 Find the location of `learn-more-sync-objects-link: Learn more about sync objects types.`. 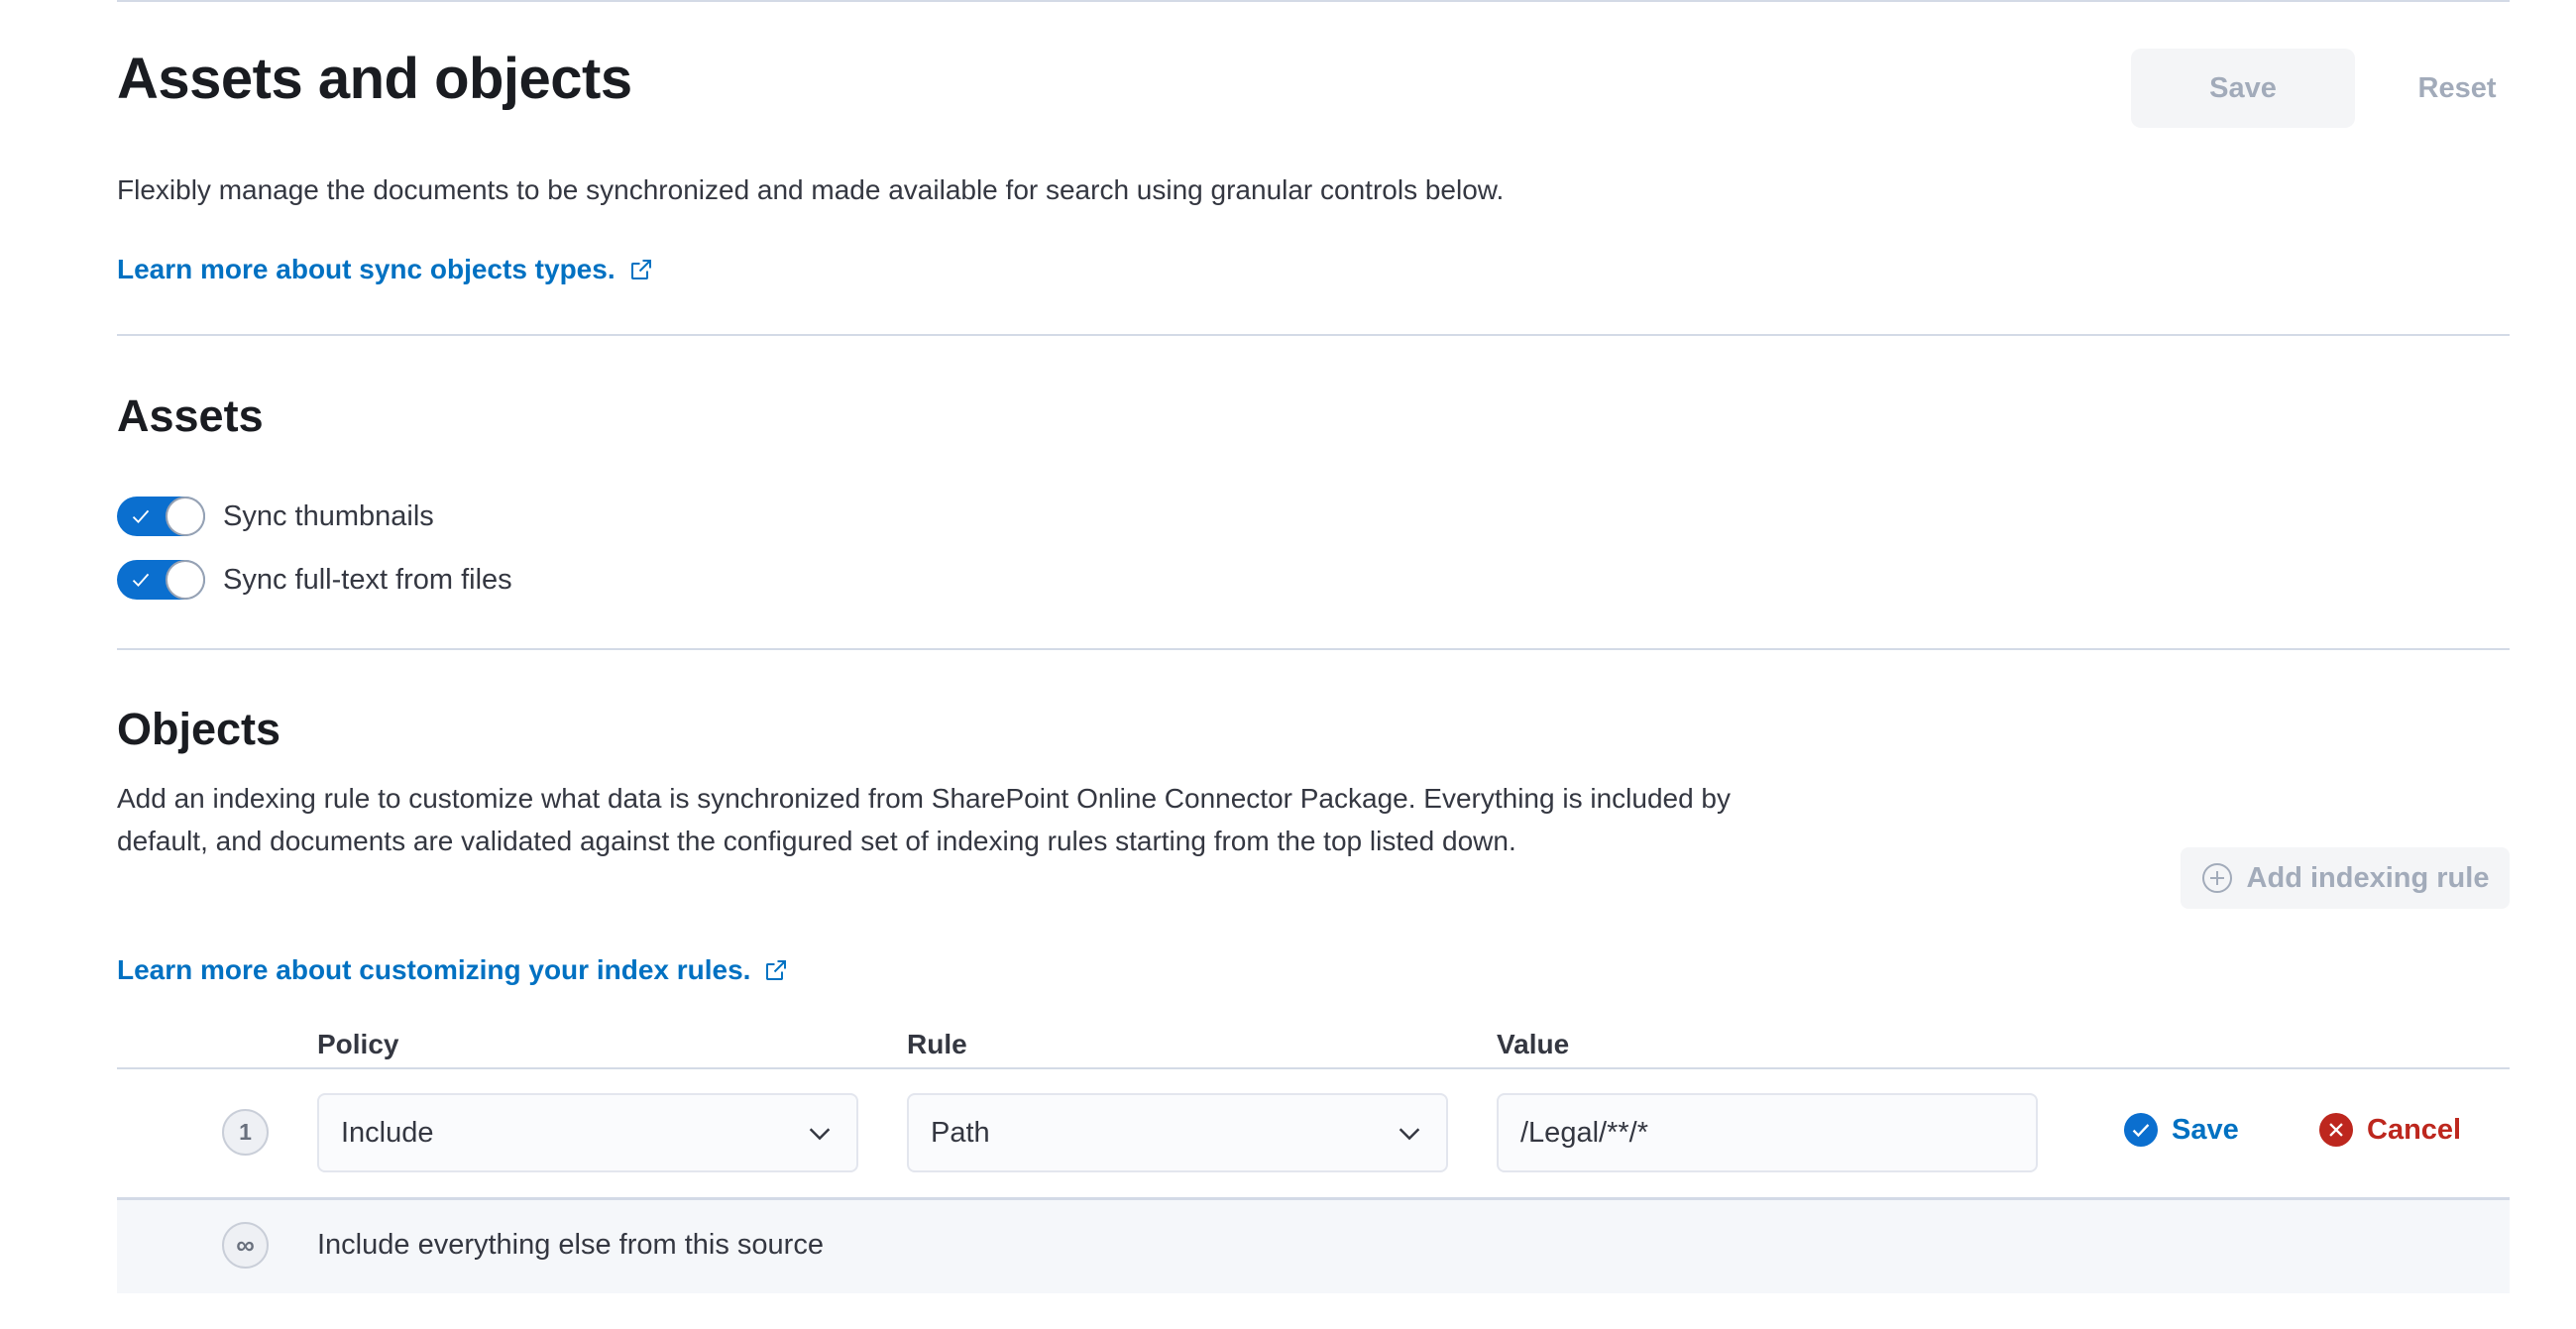

learn-more-sync-objects-link: Learn more about sync objects types. is located at coordinates (385, 270).